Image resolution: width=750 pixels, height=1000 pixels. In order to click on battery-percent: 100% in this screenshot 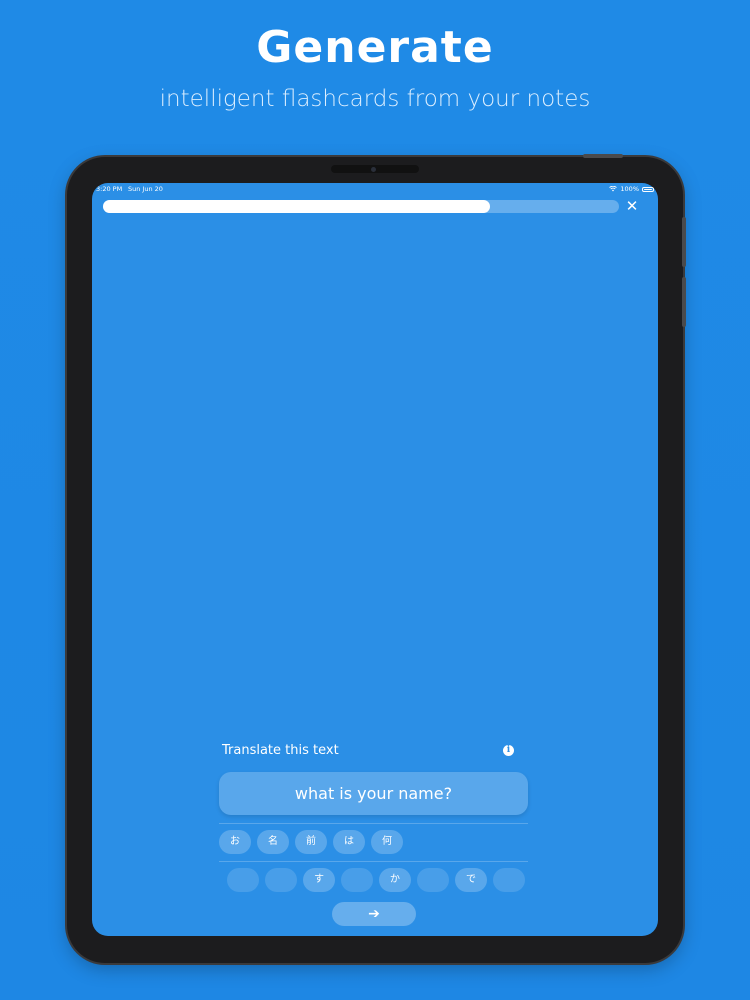, I will do `click(629, 189)`.